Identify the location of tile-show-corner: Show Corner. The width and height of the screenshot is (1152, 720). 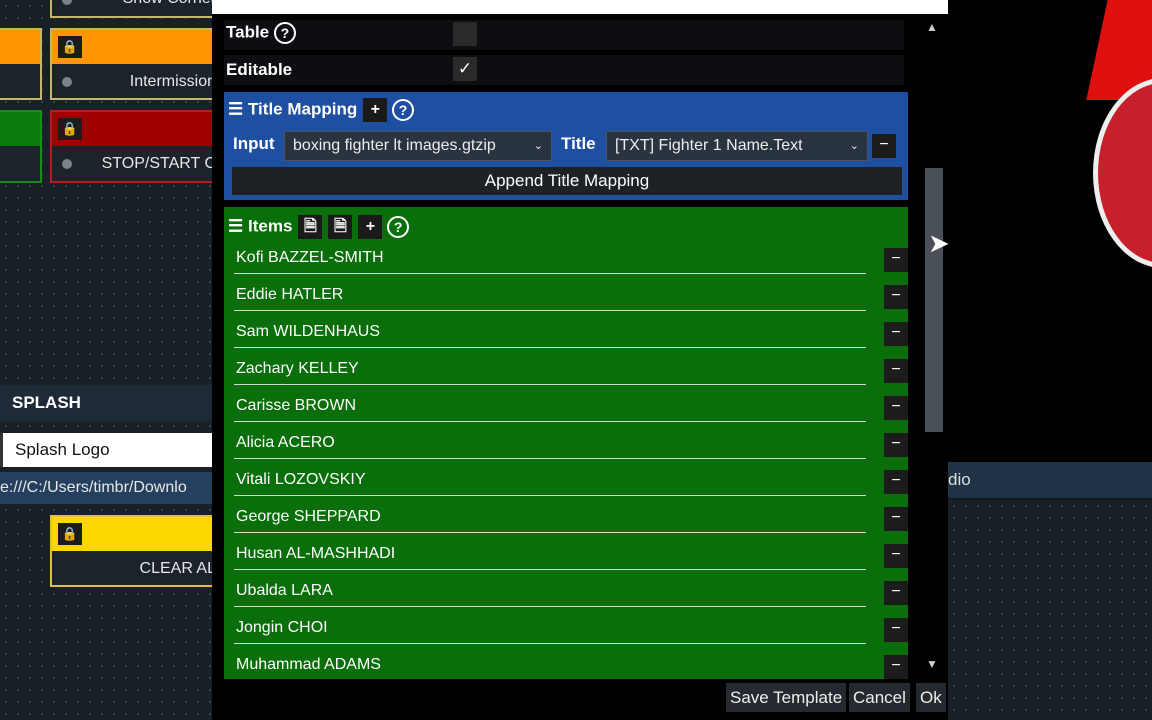
(135, 9).